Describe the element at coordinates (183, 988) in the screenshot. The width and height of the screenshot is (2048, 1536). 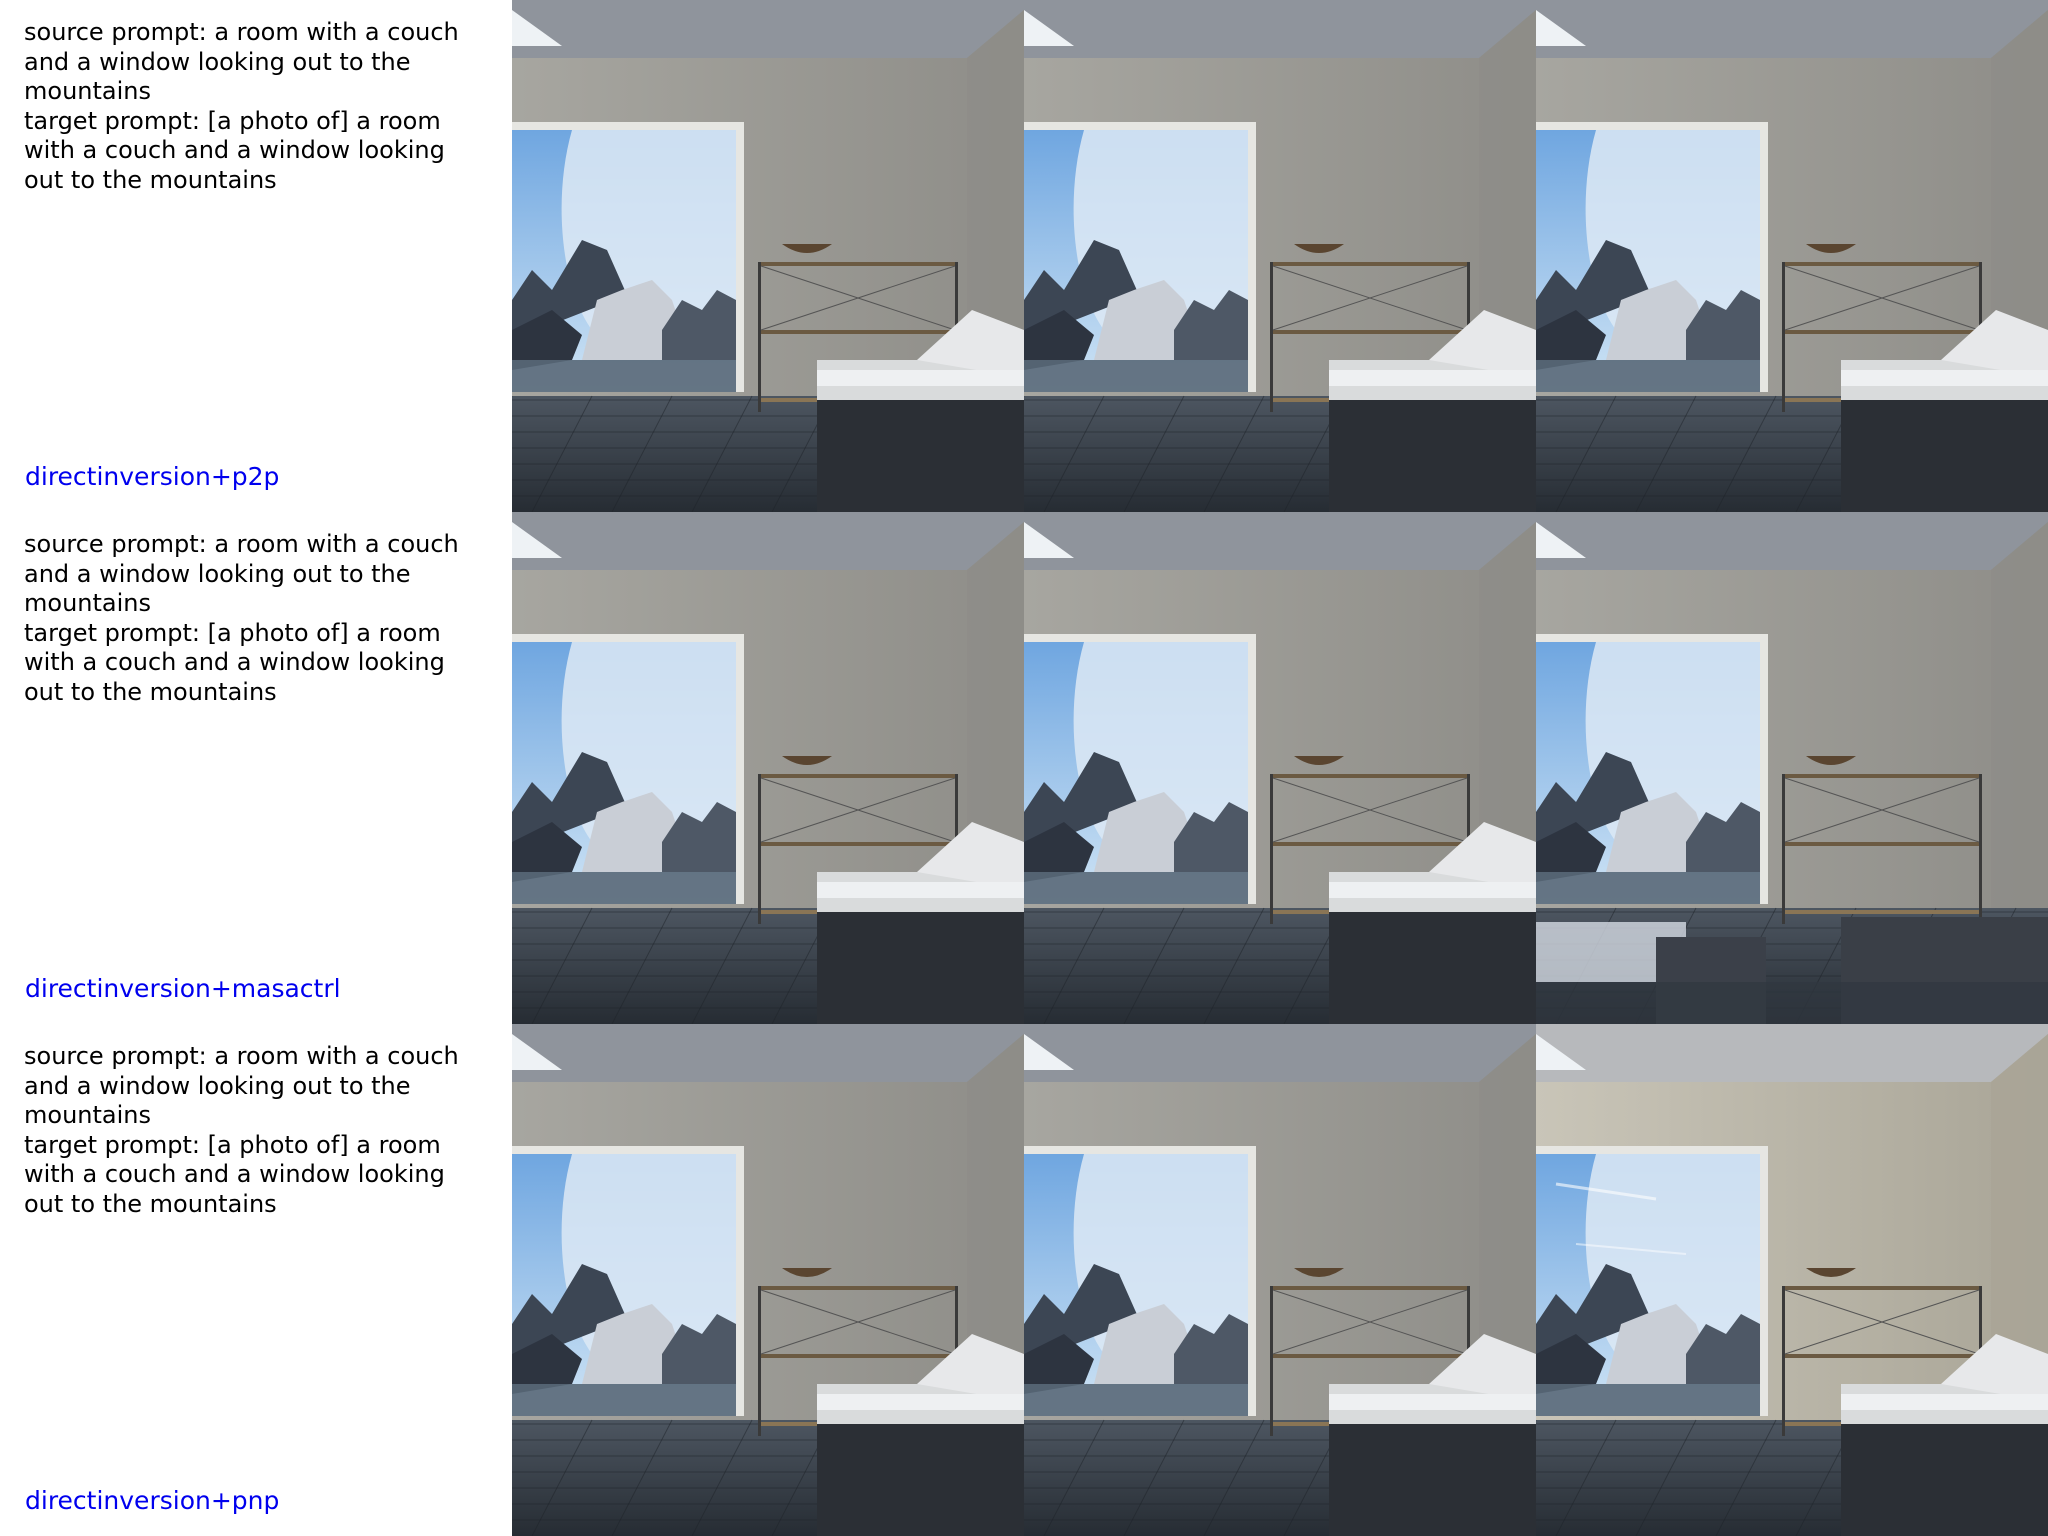
I see `method-label: directinversion+masactrl` at that location.